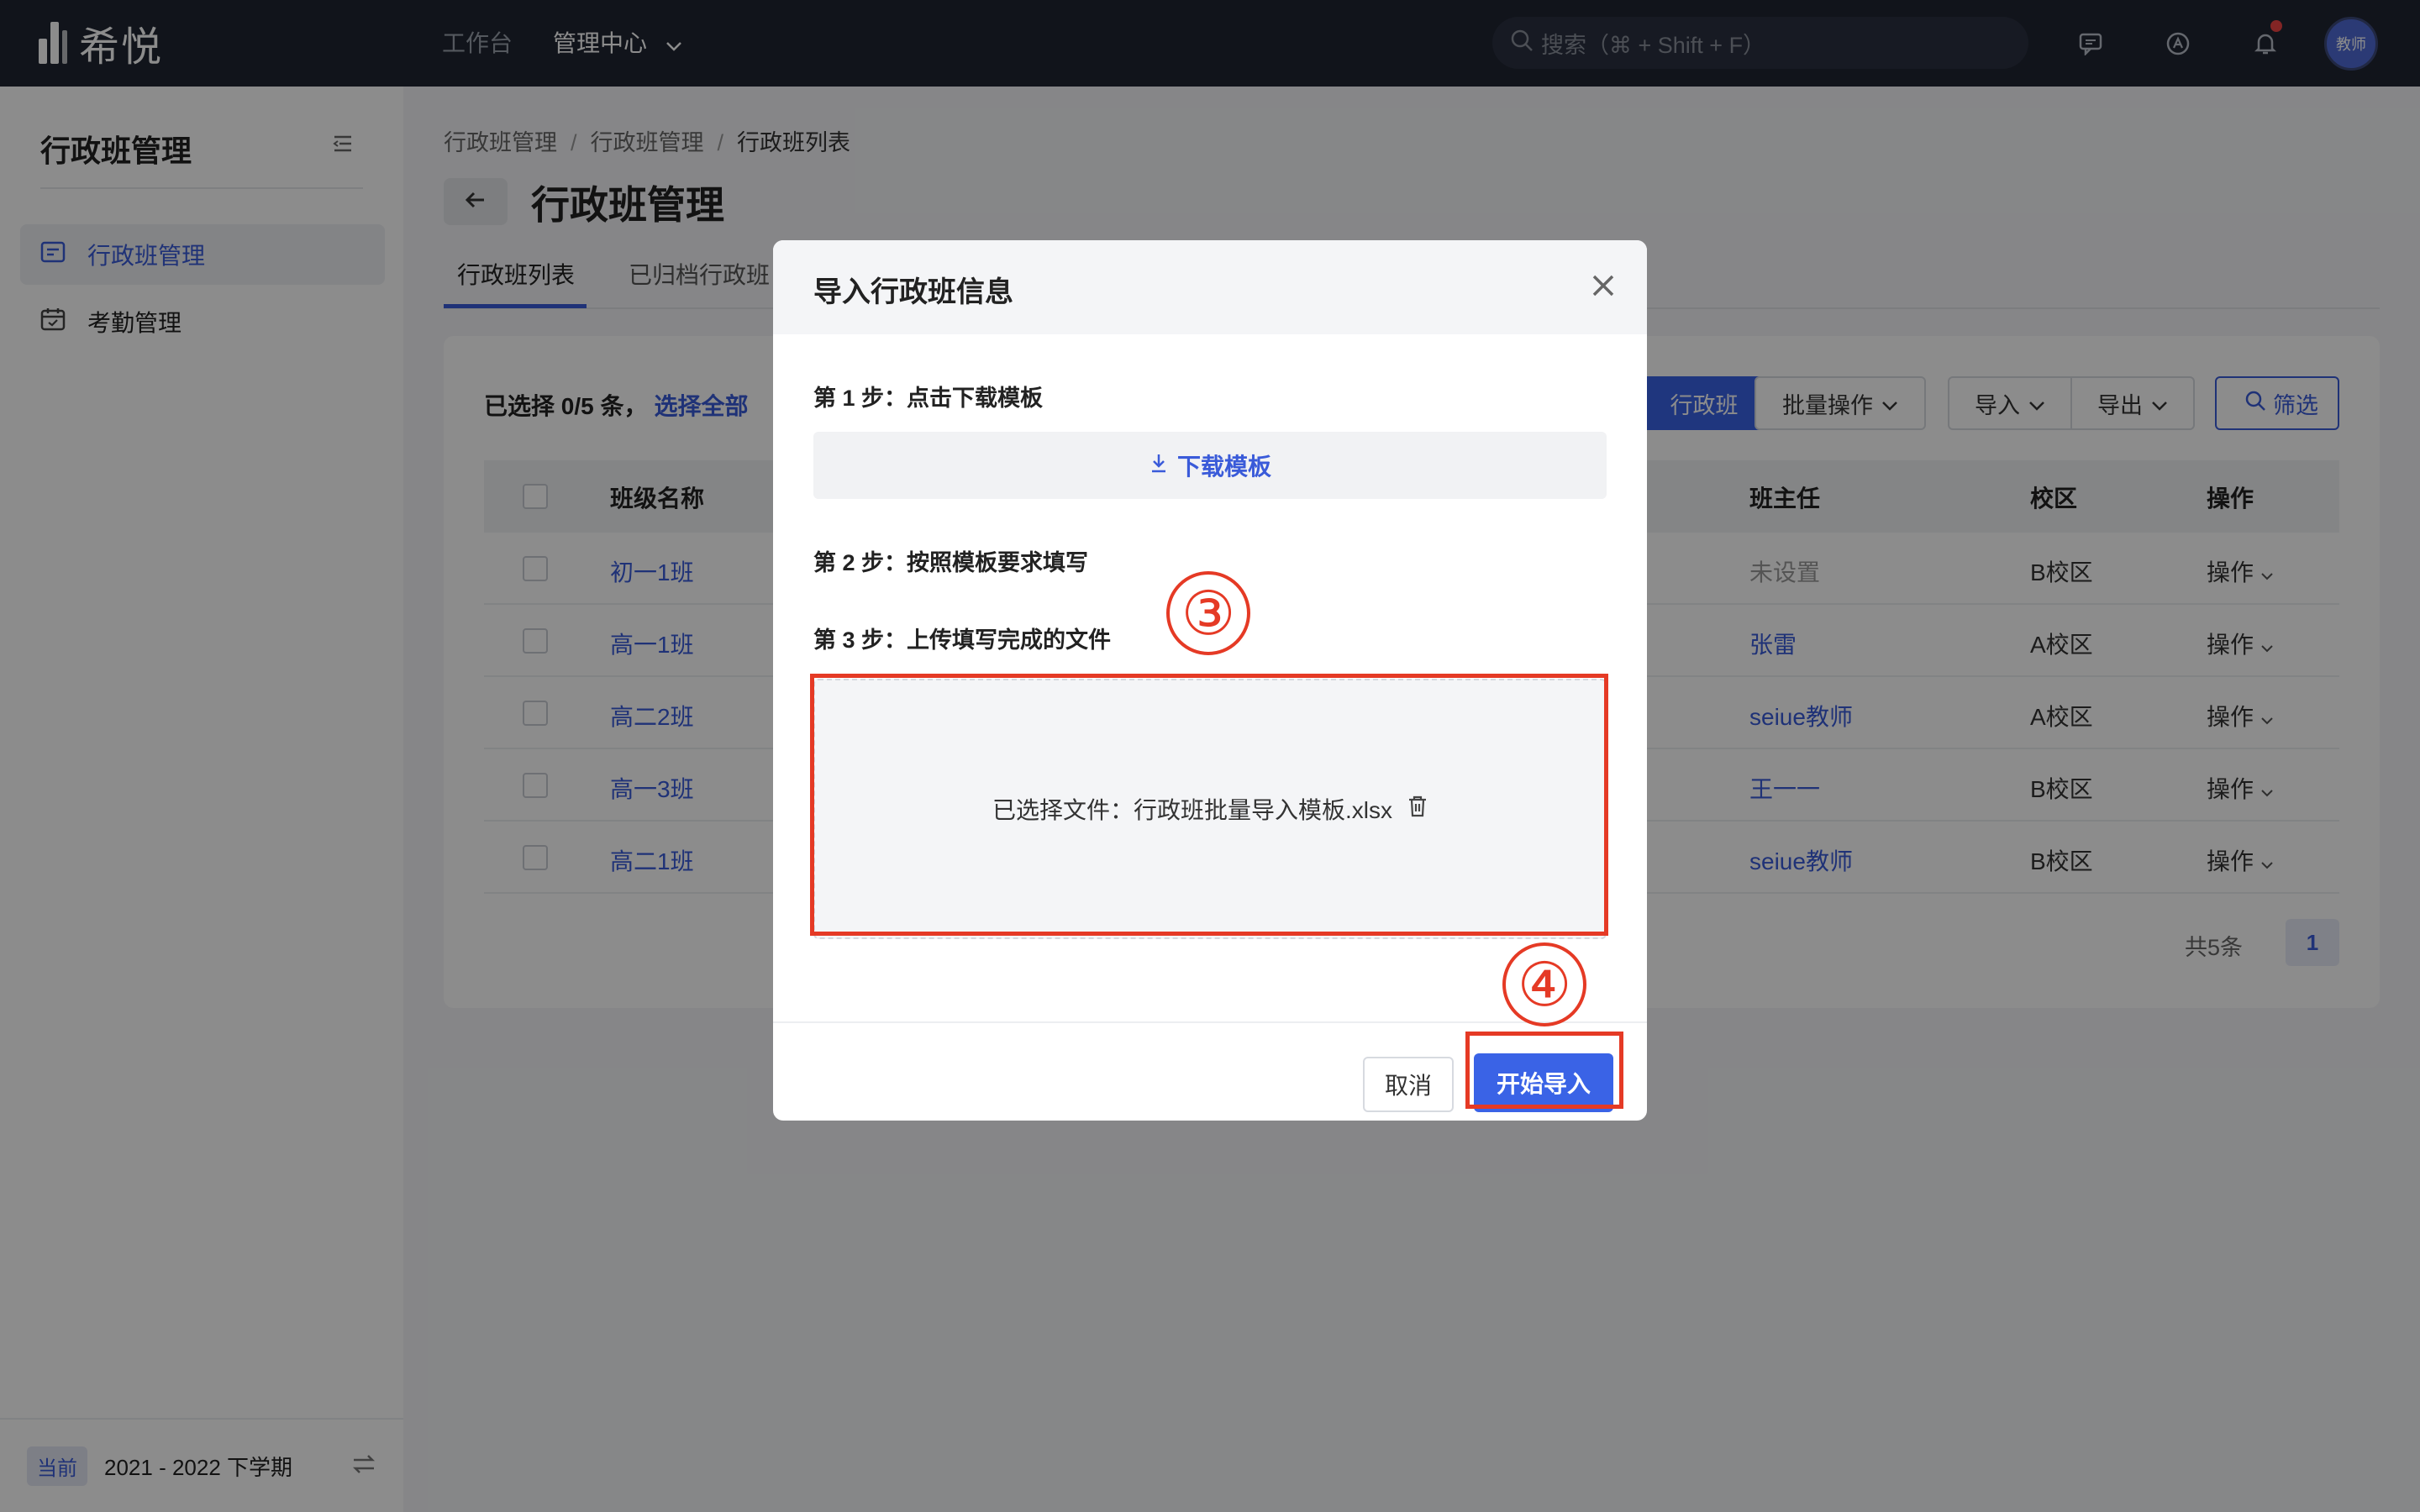  Describe the element at coordinates (951, 562) in the screenshot. I see `step-2-label: 第 2 步：按照模板要求填写` at that location.